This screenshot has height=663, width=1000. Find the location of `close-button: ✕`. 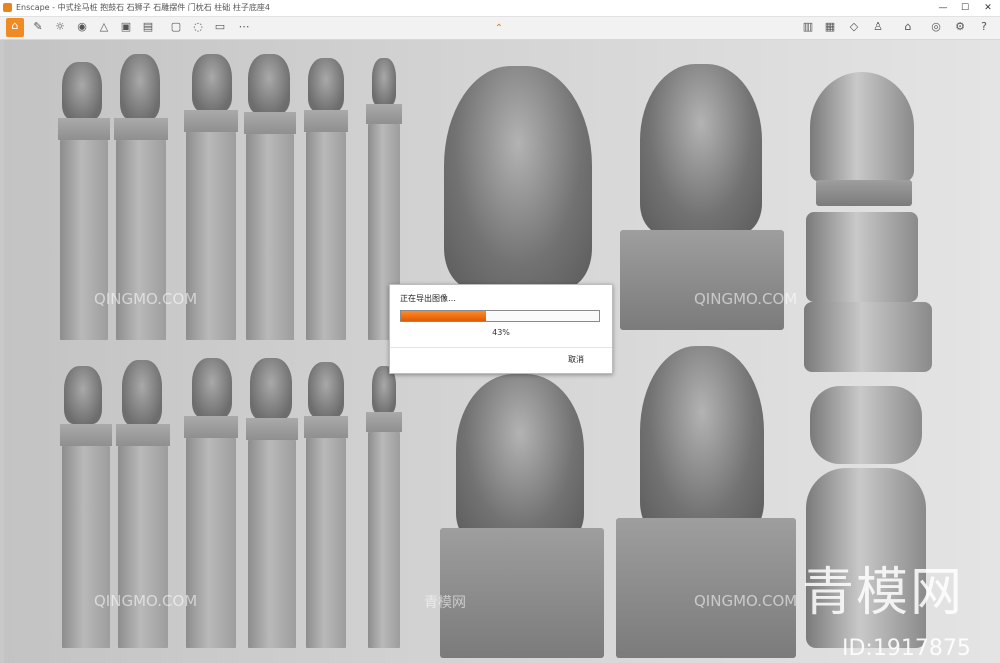

close-button: ✕ is located at coordinates (988, 8).